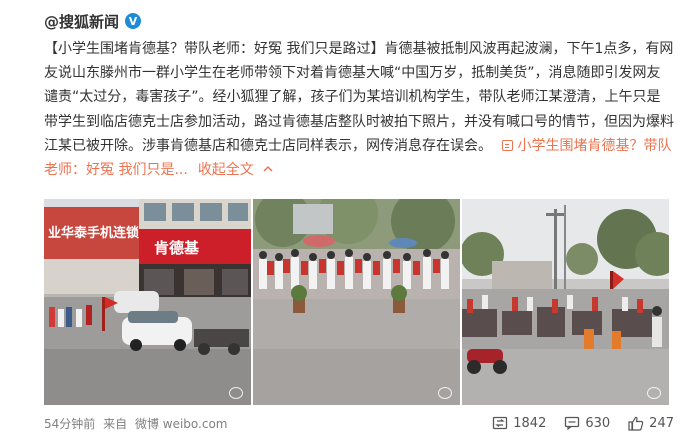  What do you see at coordinates (572, 423) in the screenshot?
I see `comment-icon` at bounding box center [572, 423].